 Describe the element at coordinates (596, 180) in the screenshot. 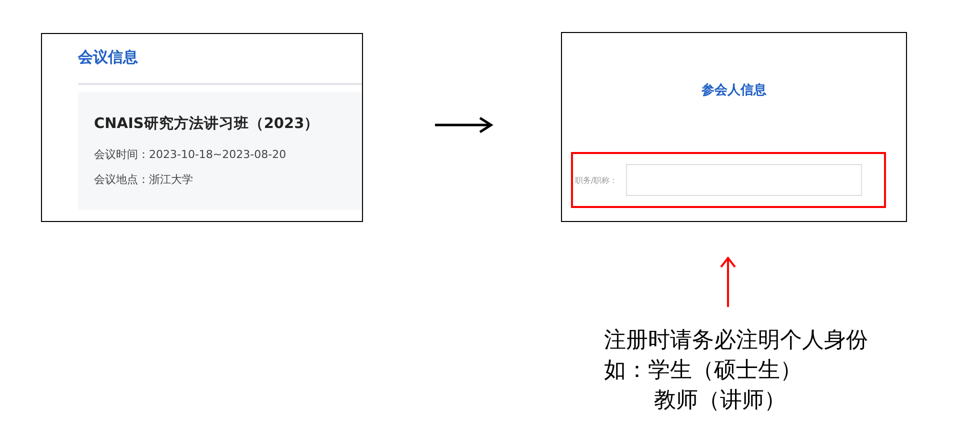

I see `field-label: 职务/职称：` at that location.